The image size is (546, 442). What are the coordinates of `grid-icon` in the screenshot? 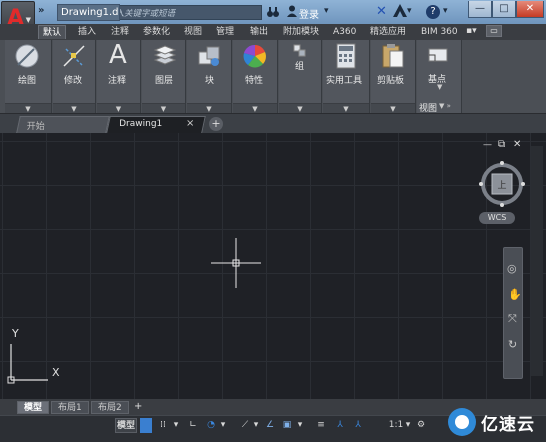 It's located at (146, 425).